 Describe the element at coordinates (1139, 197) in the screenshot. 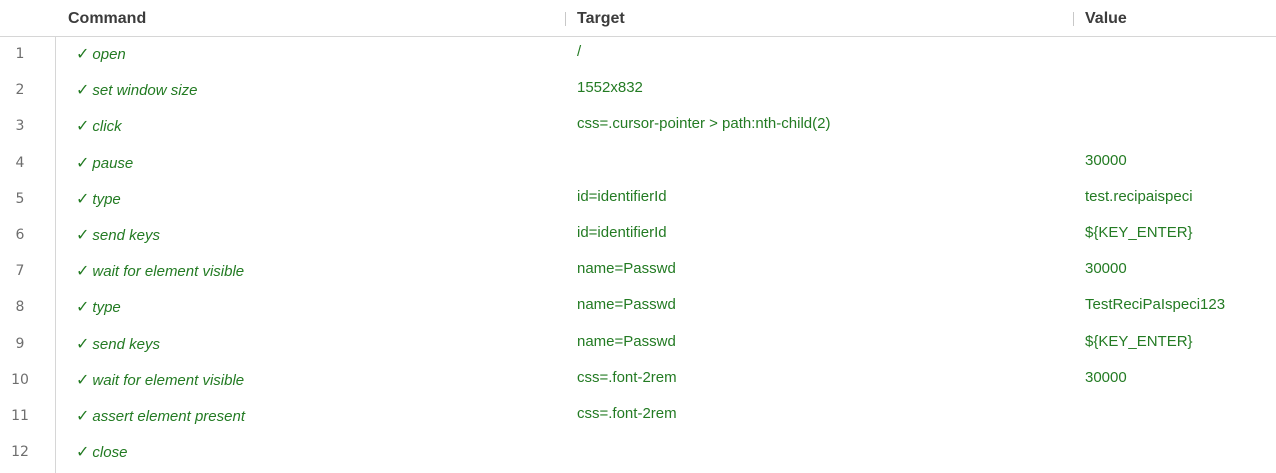

I see `value-cell: test.recipaispeci` at that location.